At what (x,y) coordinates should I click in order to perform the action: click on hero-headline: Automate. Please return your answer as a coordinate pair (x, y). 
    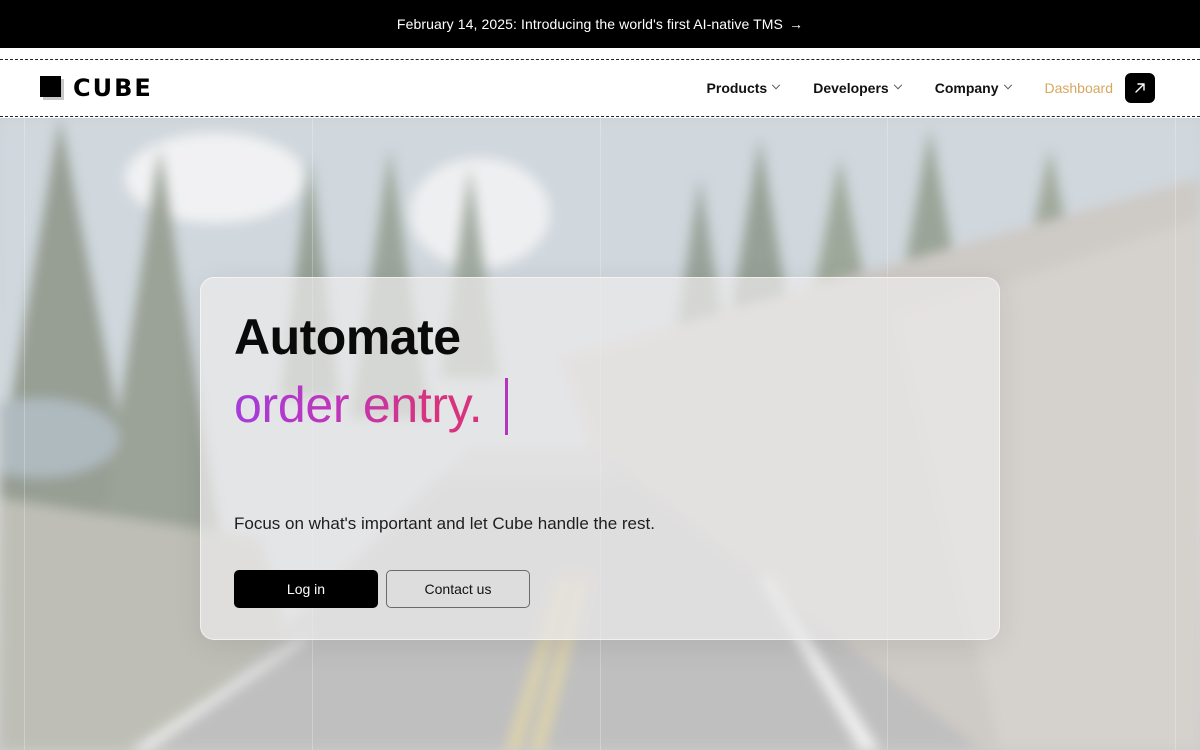
    Looking at the image, I should click on (347, 337).